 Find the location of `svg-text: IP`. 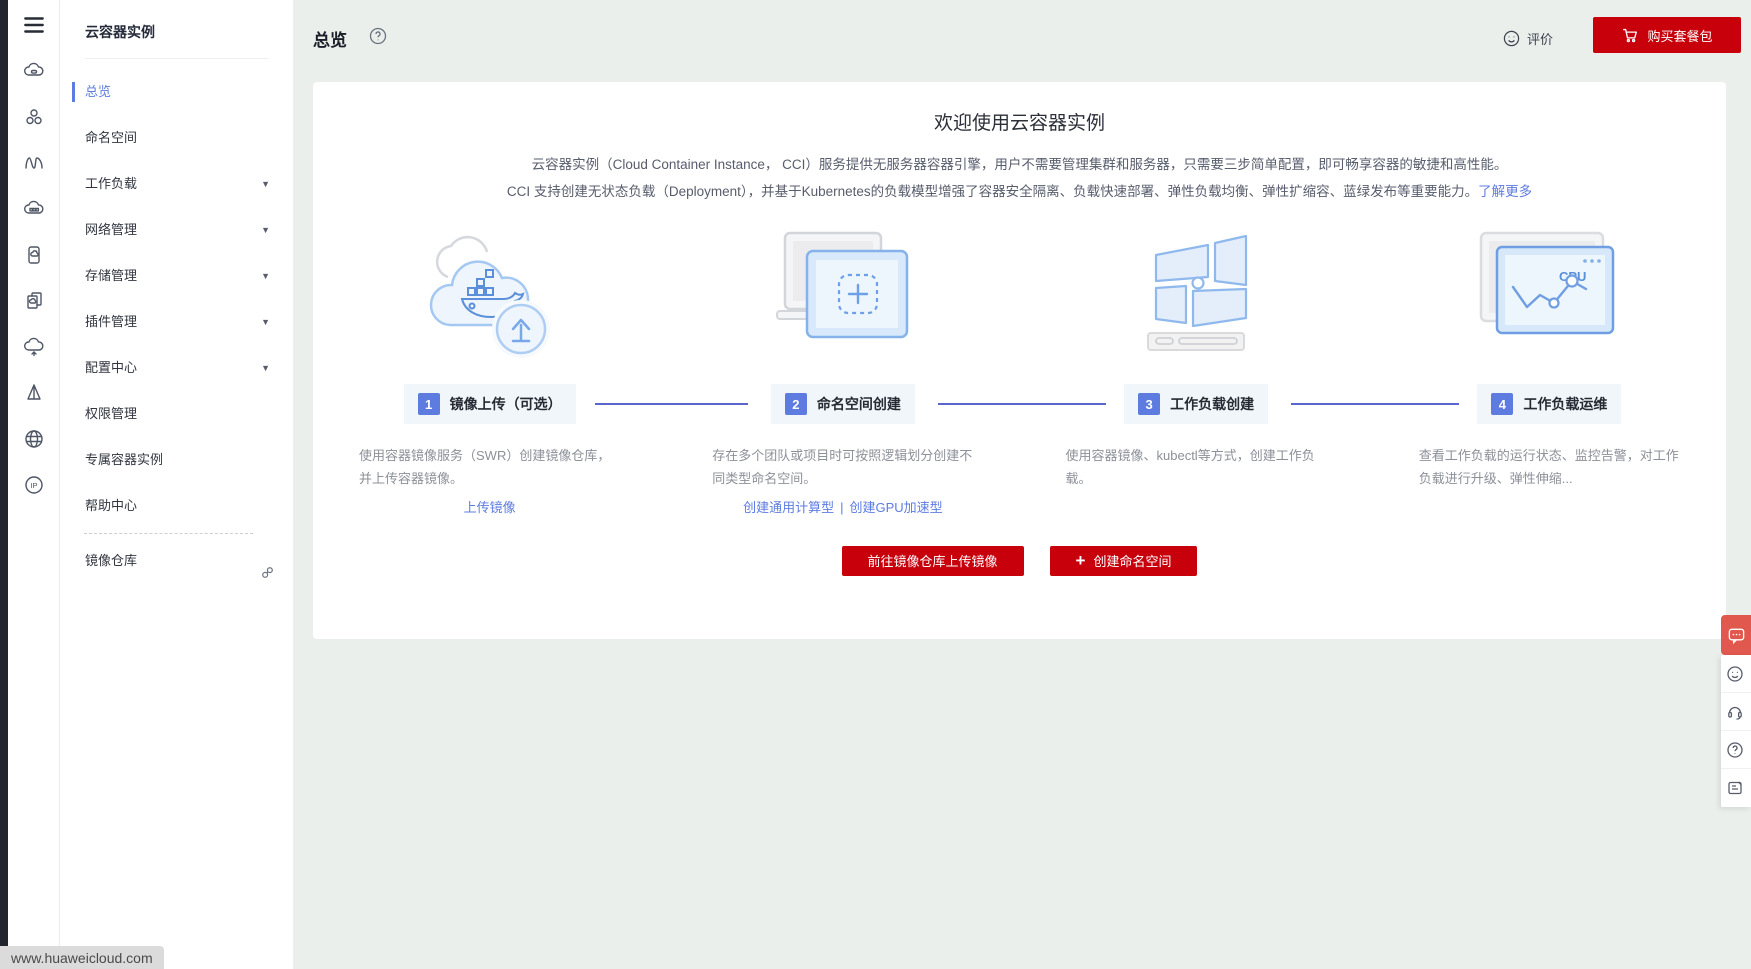

svg-text: IP is located at coordinates (33, 485).